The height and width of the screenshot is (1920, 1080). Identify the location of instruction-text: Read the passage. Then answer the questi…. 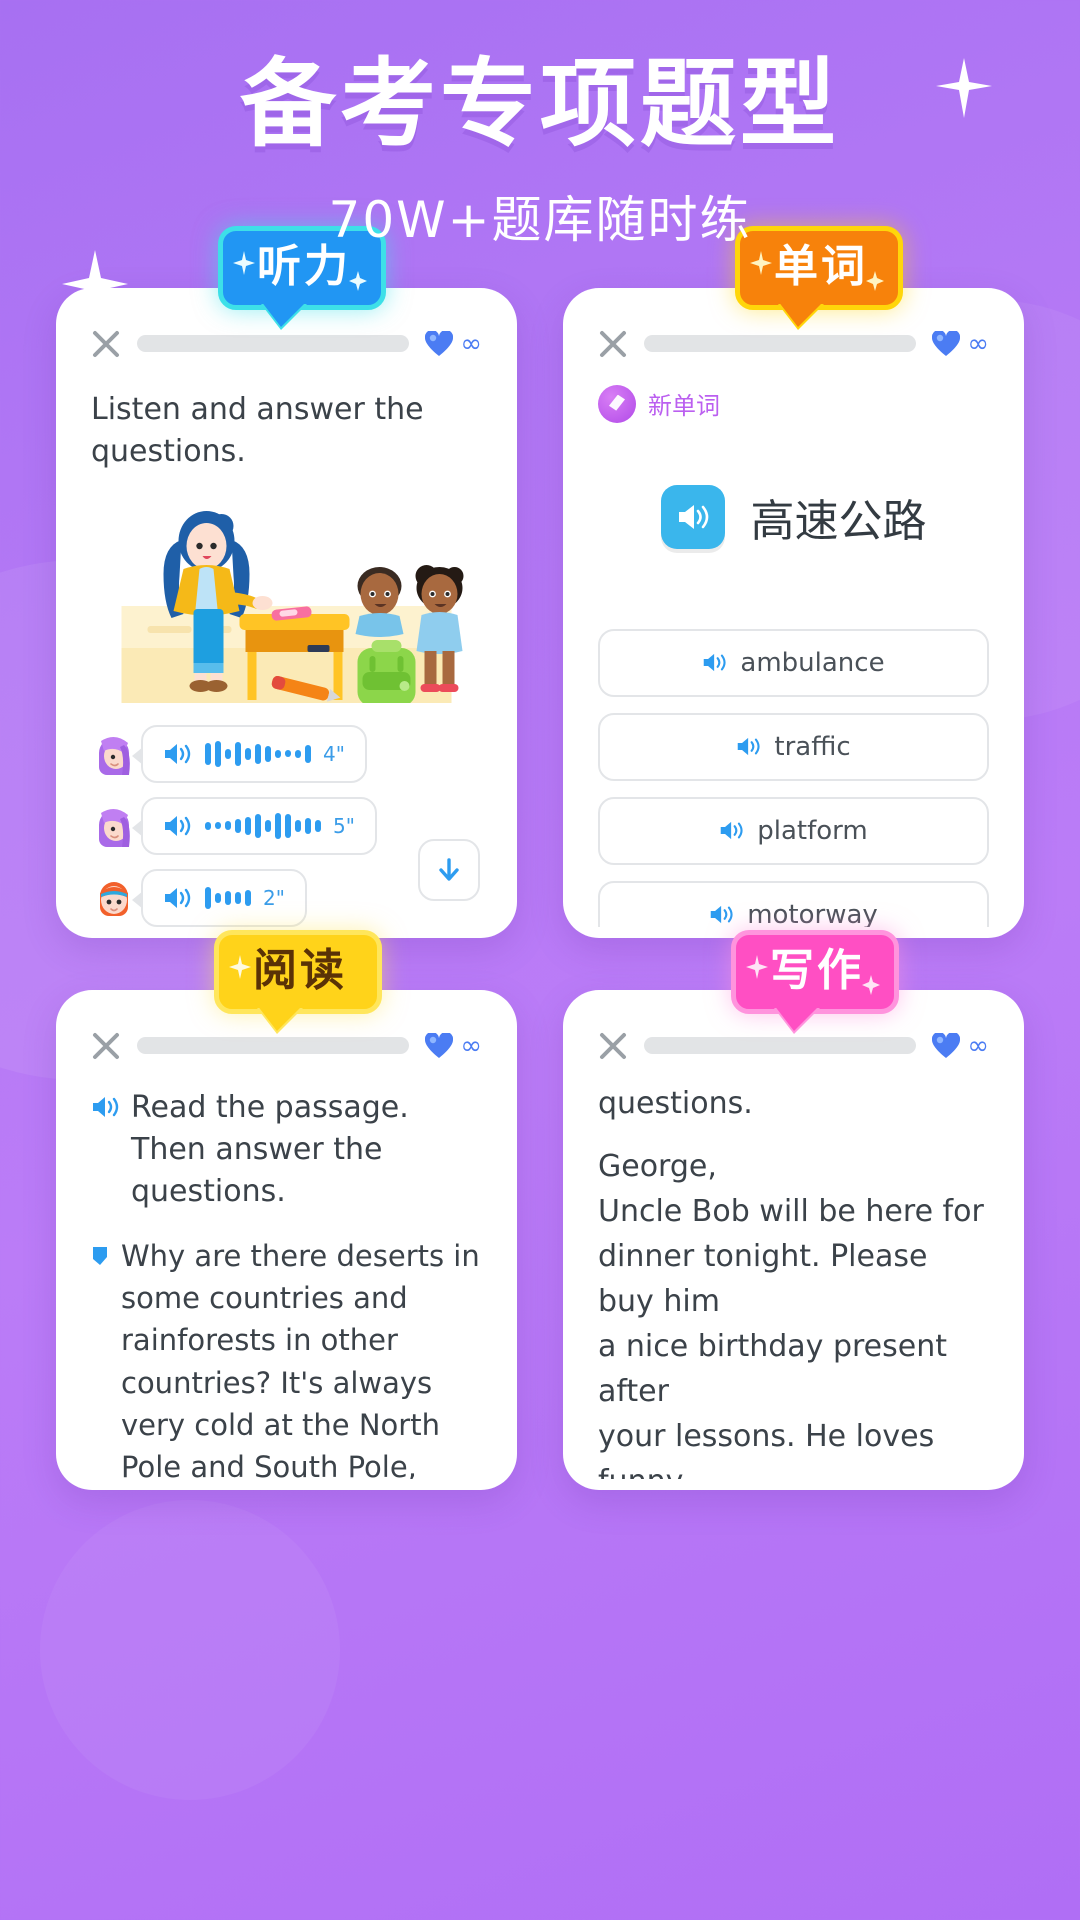
(270, 1149).